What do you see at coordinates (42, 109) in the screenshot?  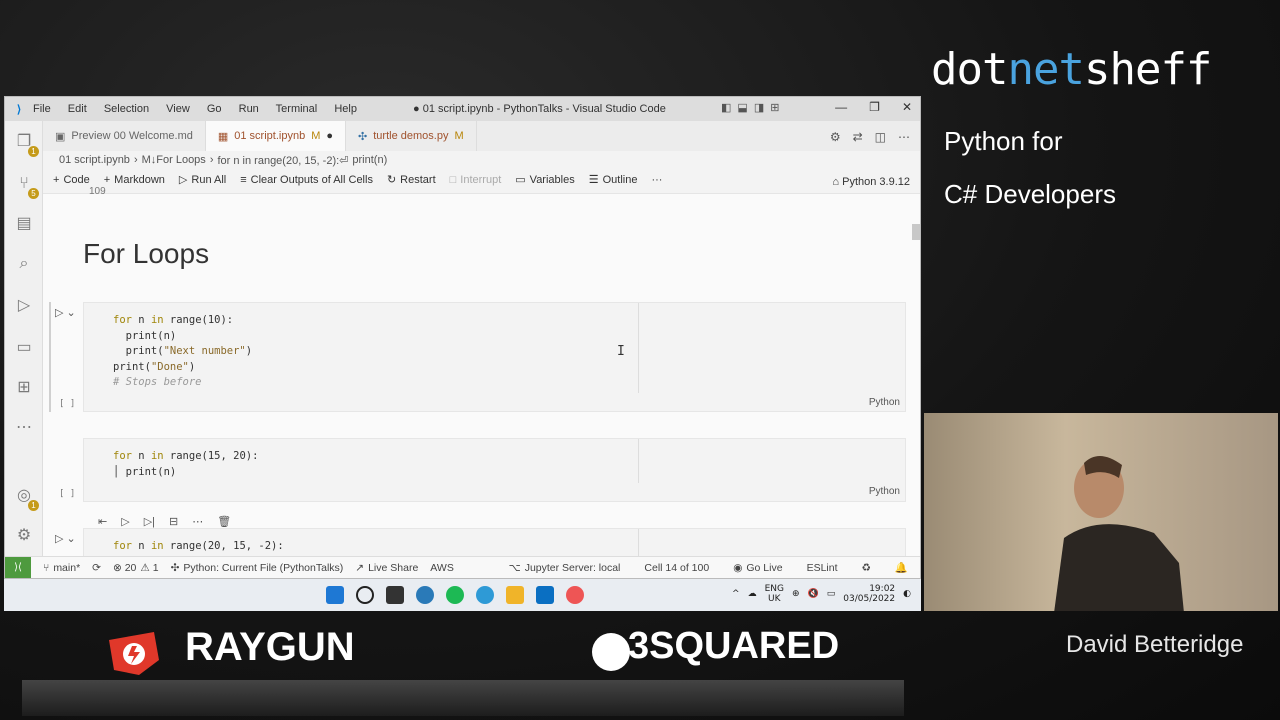 I see `menu-file: File` at bounding box center [42, 109].